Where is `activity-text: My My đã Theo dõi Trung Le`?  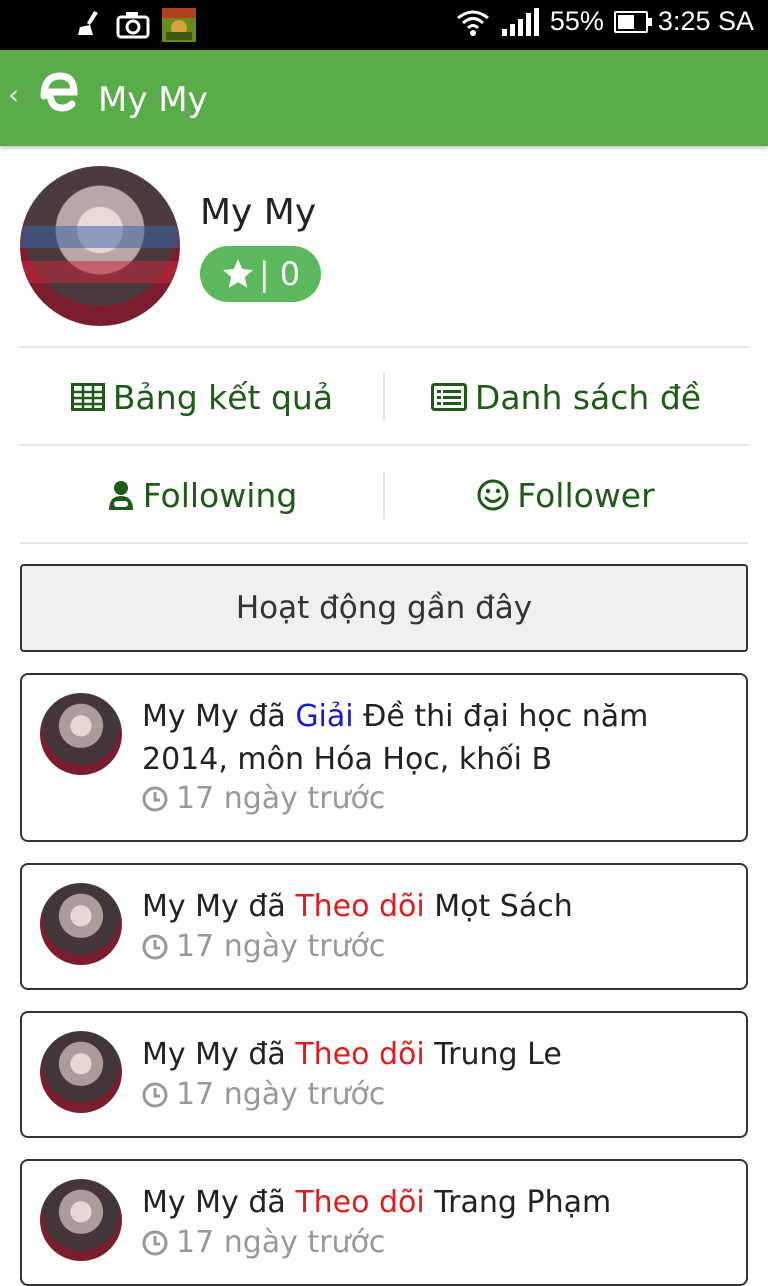
activity-text: My My đã Theo dõi Trung Le is located at coordinates (434, 1054).